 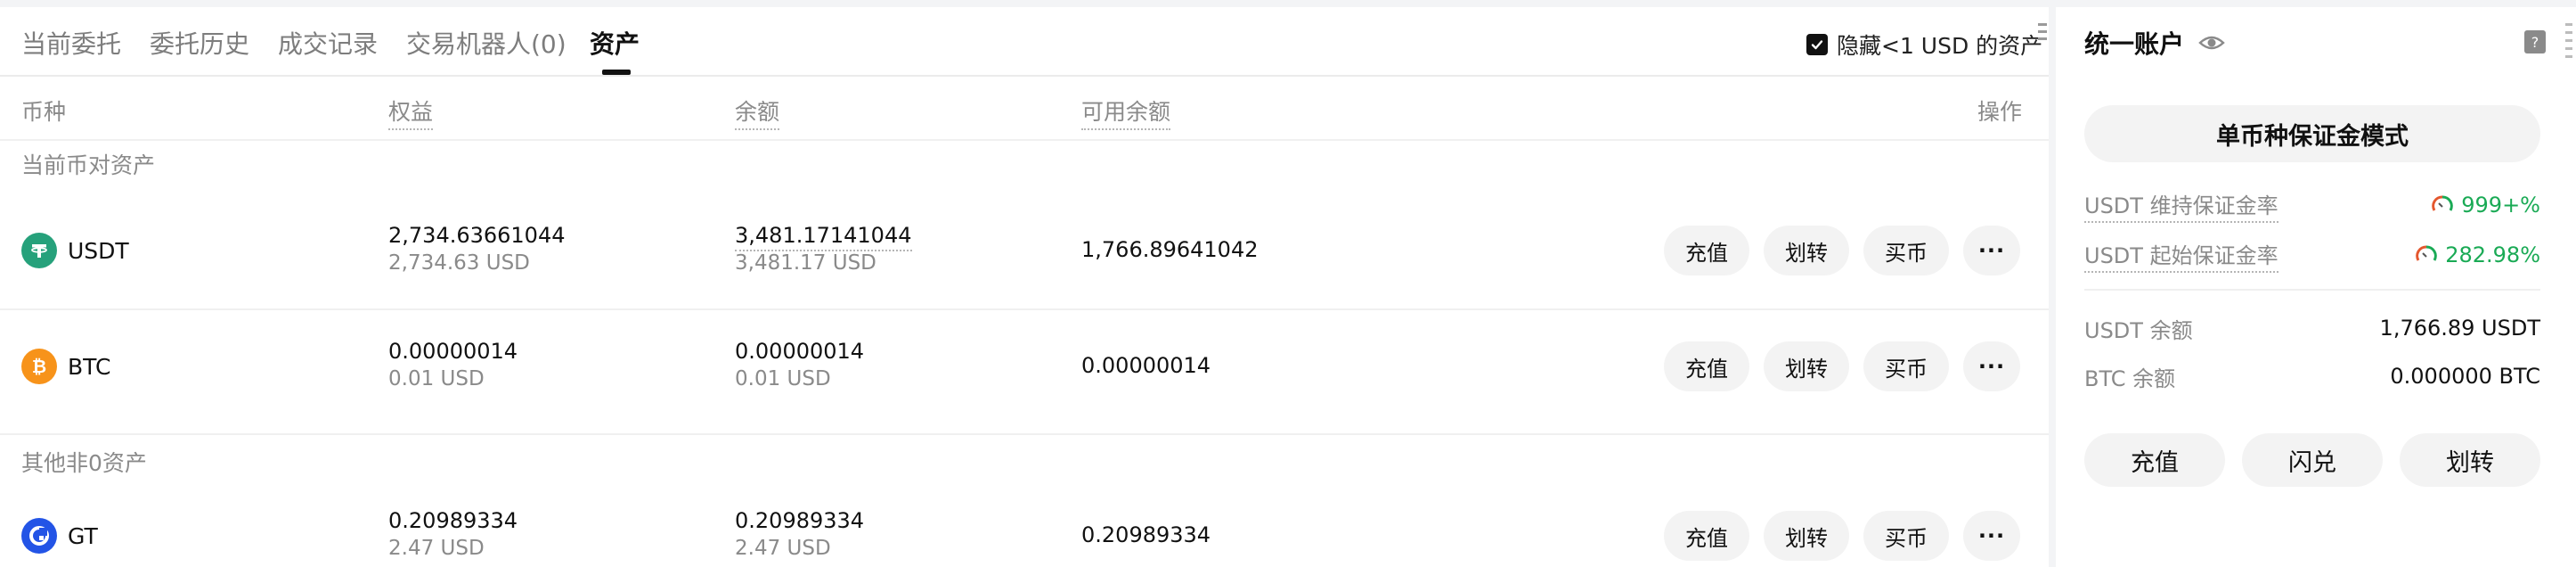 I want to click on side-actions: 充值 闪兑 划转, so click(x=2312, y=460).